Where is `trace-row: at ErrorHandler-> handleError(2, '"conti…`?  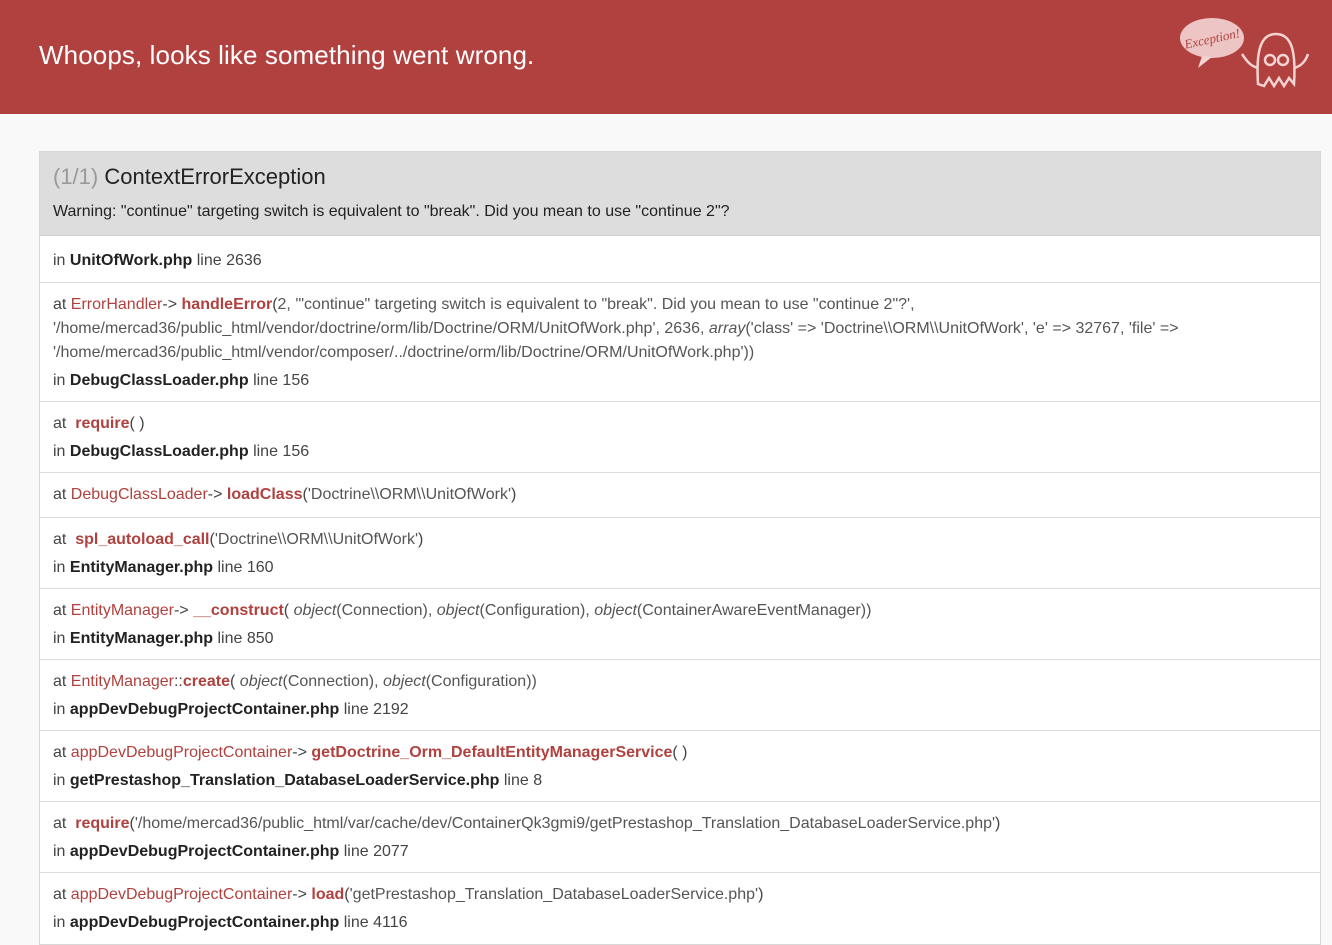
trace-row: at ErrorHandler-> handleError(2, '"conti… is located at coordinates (680, 342).